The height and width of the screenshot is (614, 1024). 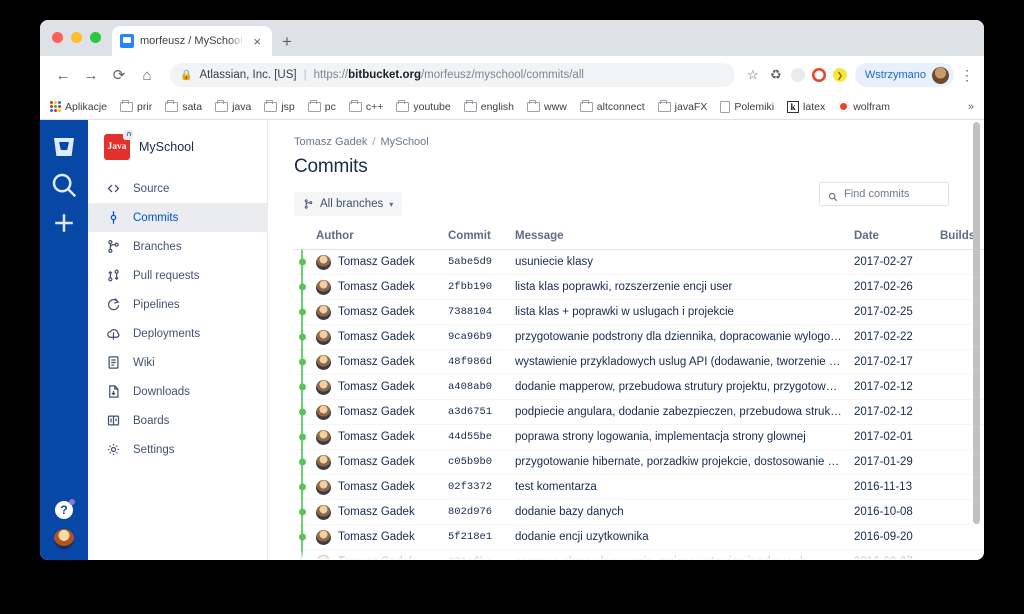 I want to click on commit-message: test komentarza, so click(x=684, y=487).